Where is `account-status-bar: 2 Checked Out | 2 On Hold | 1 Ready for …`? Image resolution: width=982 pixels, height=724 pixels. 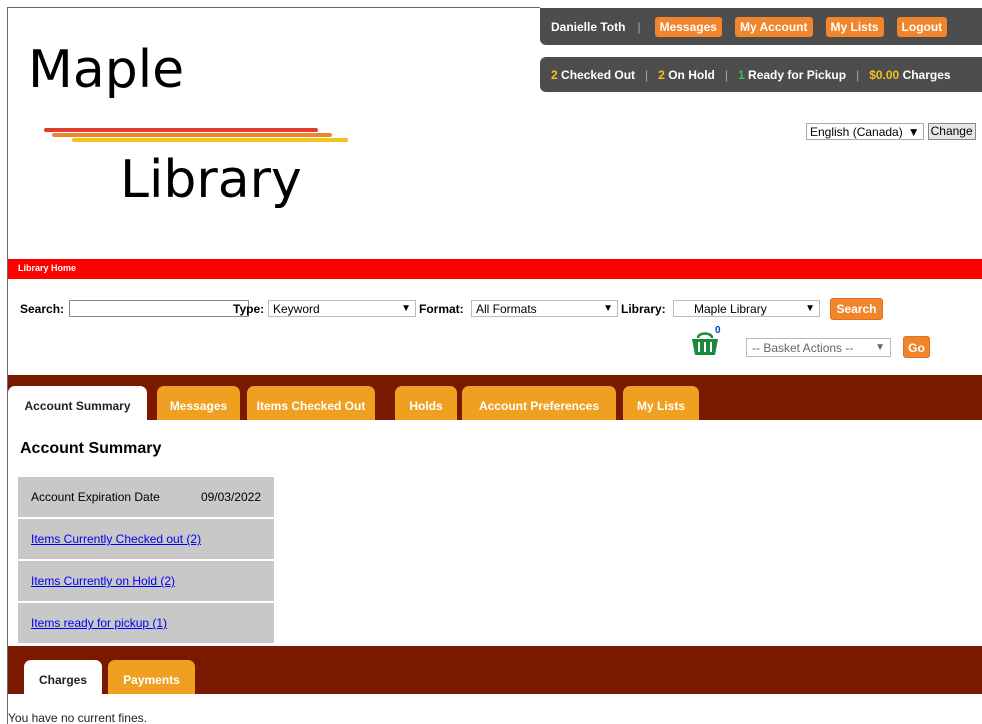 account-status-bar: 2 Checked Out | 2 On Hold | 1 Ready for … is located at coordinates (761, 74).